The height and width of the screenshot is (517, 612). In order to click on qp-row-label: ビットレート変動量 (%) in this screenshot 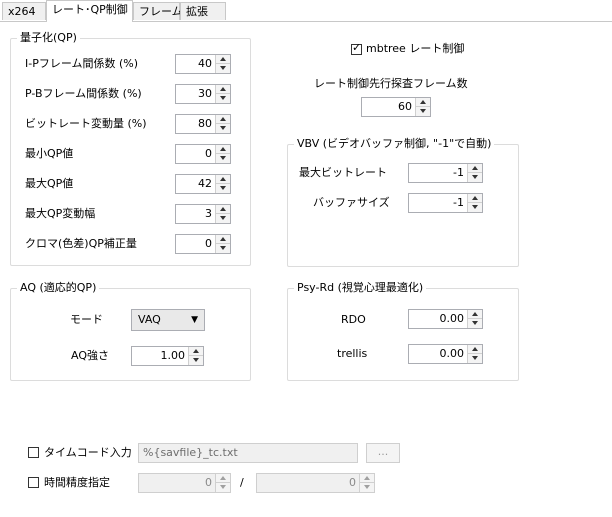, I will do `click(86, 123)`.